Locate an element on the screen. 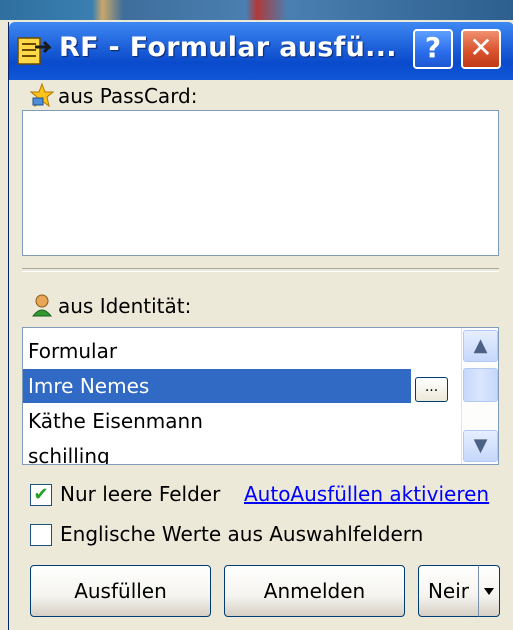 The image size is (513, 630). passcard-label: aus PassCard: is located at coordinates (128, 96).